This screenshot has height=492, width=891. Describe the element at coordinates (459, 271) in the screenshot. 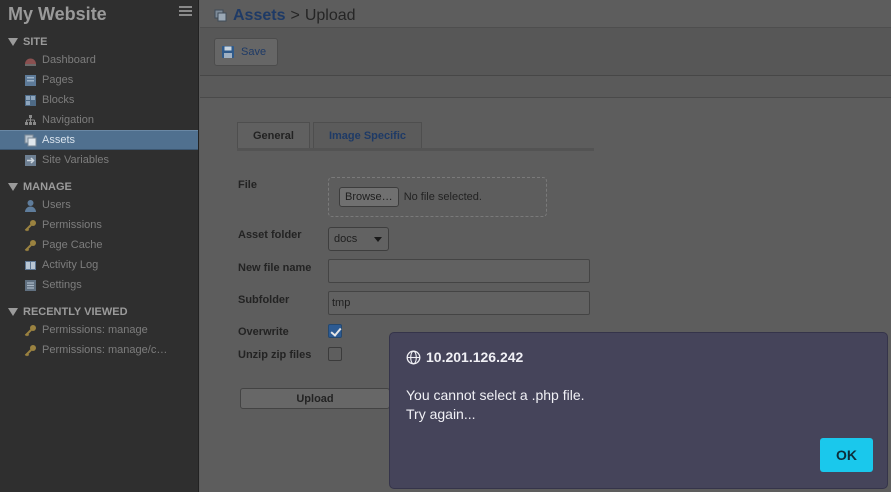

I see `new-file-name-input` at that location.